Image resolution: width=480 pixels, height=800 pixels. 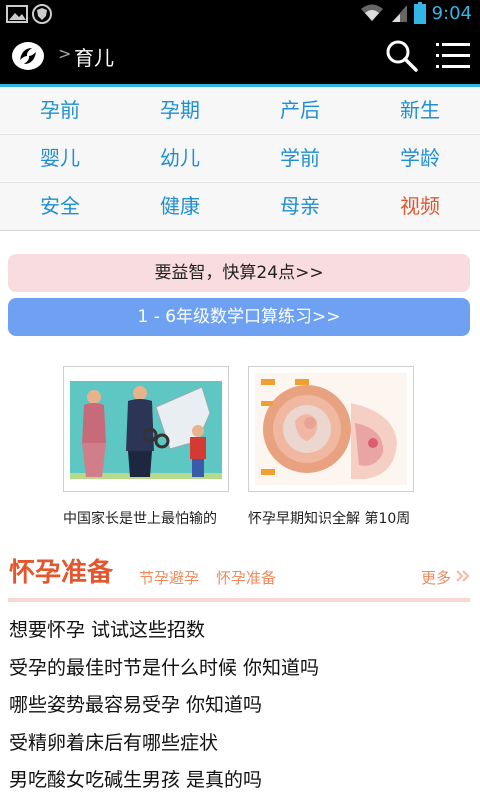 I want to click on category-row: 婴儿 幼儿 学前 学龄, so click(x=240, y=159).